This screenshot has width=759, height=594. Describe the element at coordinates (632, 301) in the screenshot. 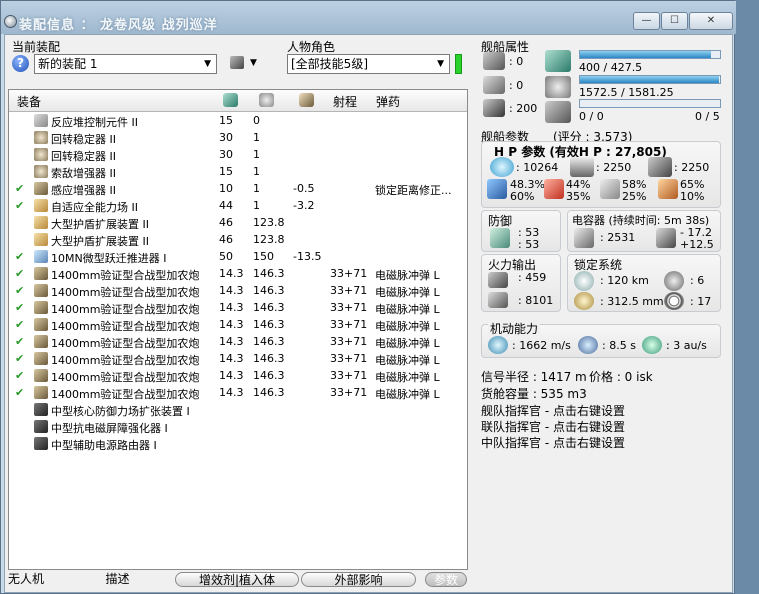

I see `scan-resolution: : 312.5 mm` at that location.